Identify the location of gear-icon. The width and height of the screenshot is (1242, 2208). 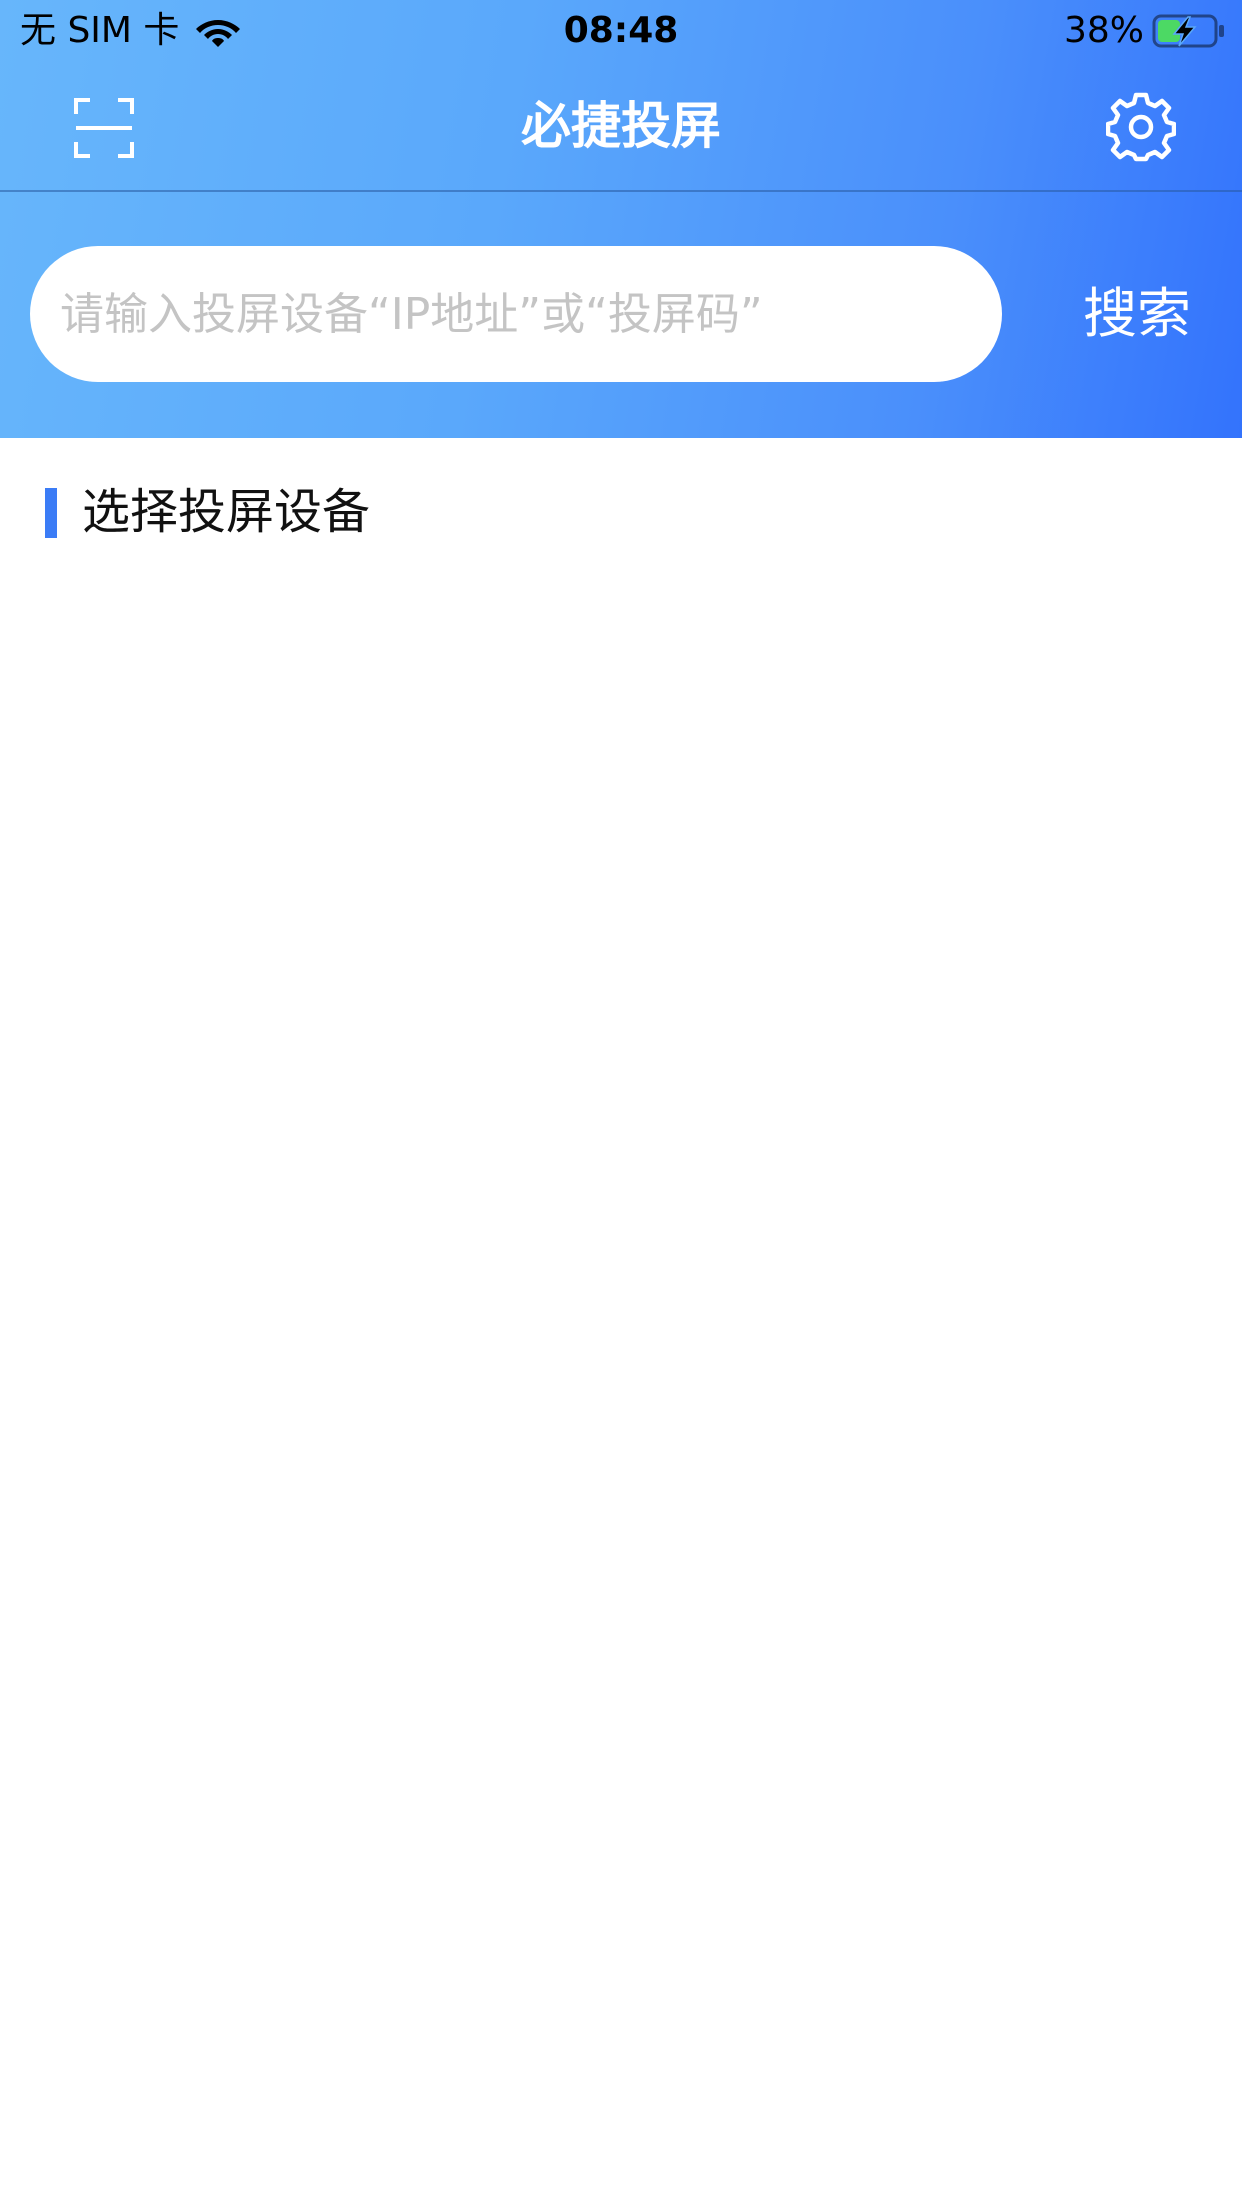
(1141, 127).